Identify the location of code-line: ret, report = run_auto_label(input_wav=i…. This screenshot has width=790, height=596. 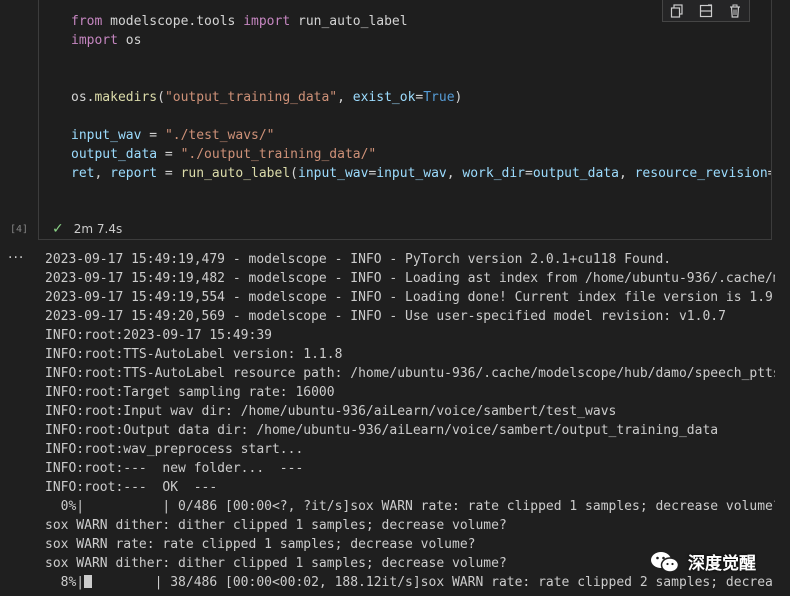
(421, 173).